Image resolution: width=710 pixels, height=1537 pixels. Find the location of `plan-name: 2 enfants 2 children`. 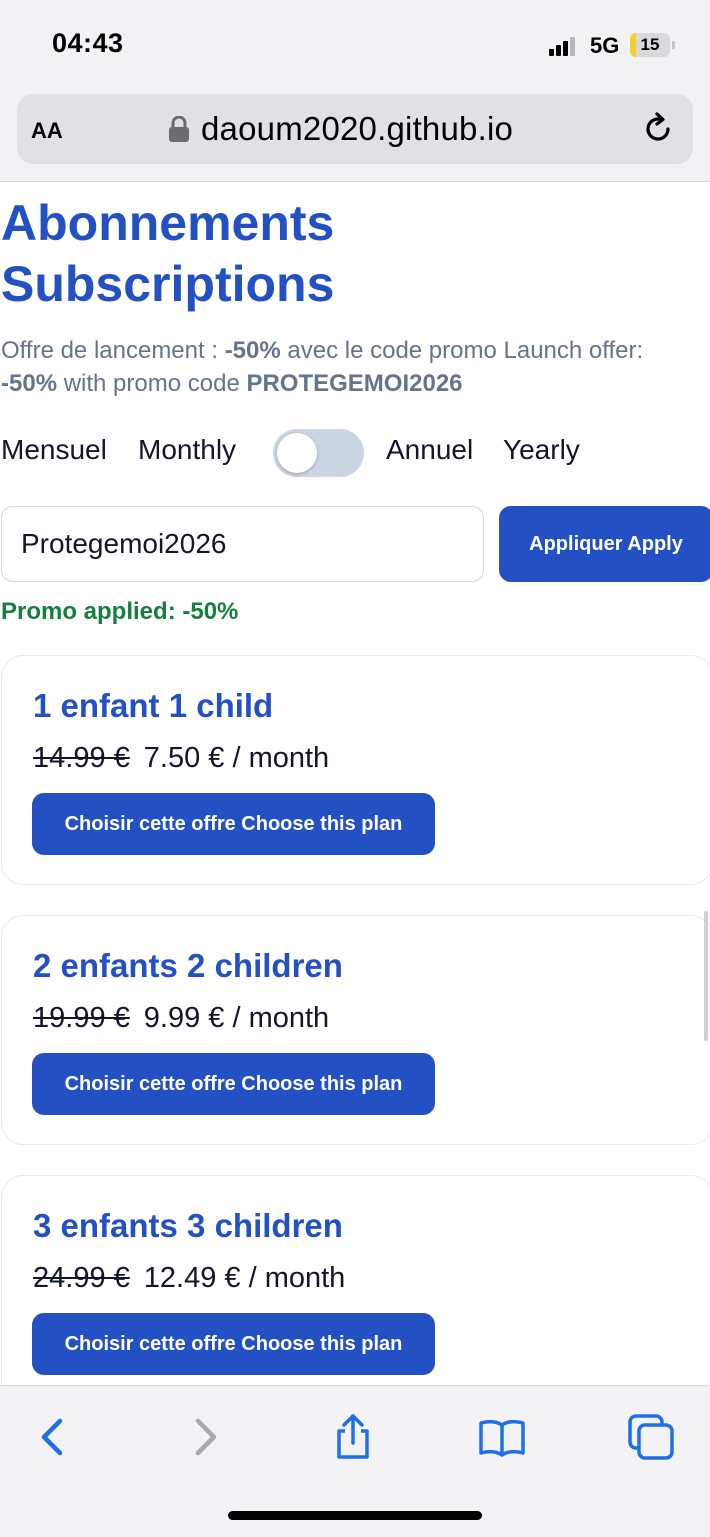

plan-name: 2 enfants 2 children is located at coordinates (188, 965).